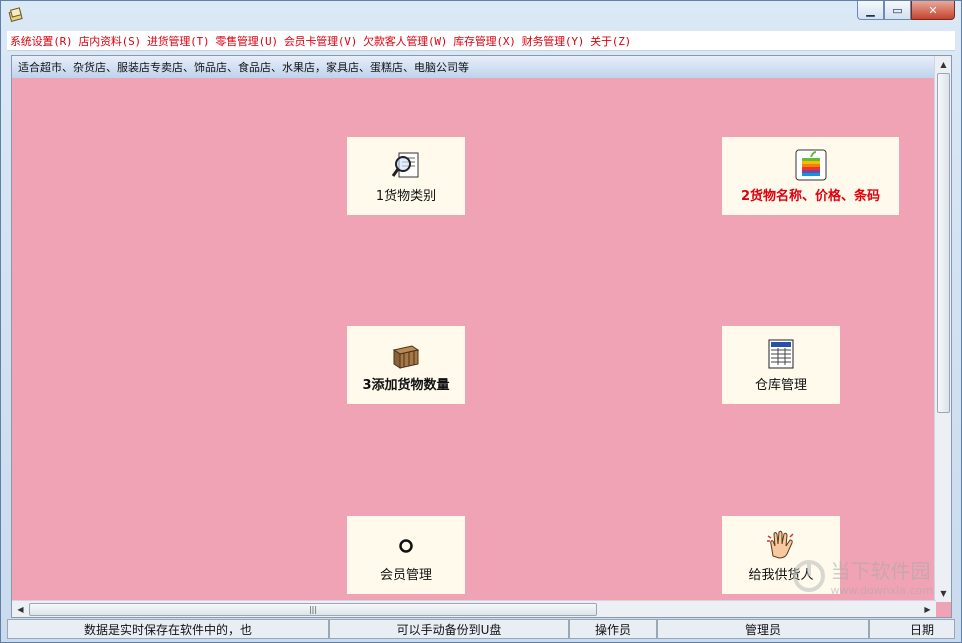 The image size is (962, 643). I want to click on status-cell-operator-label: 操作员, so click(613, 629).